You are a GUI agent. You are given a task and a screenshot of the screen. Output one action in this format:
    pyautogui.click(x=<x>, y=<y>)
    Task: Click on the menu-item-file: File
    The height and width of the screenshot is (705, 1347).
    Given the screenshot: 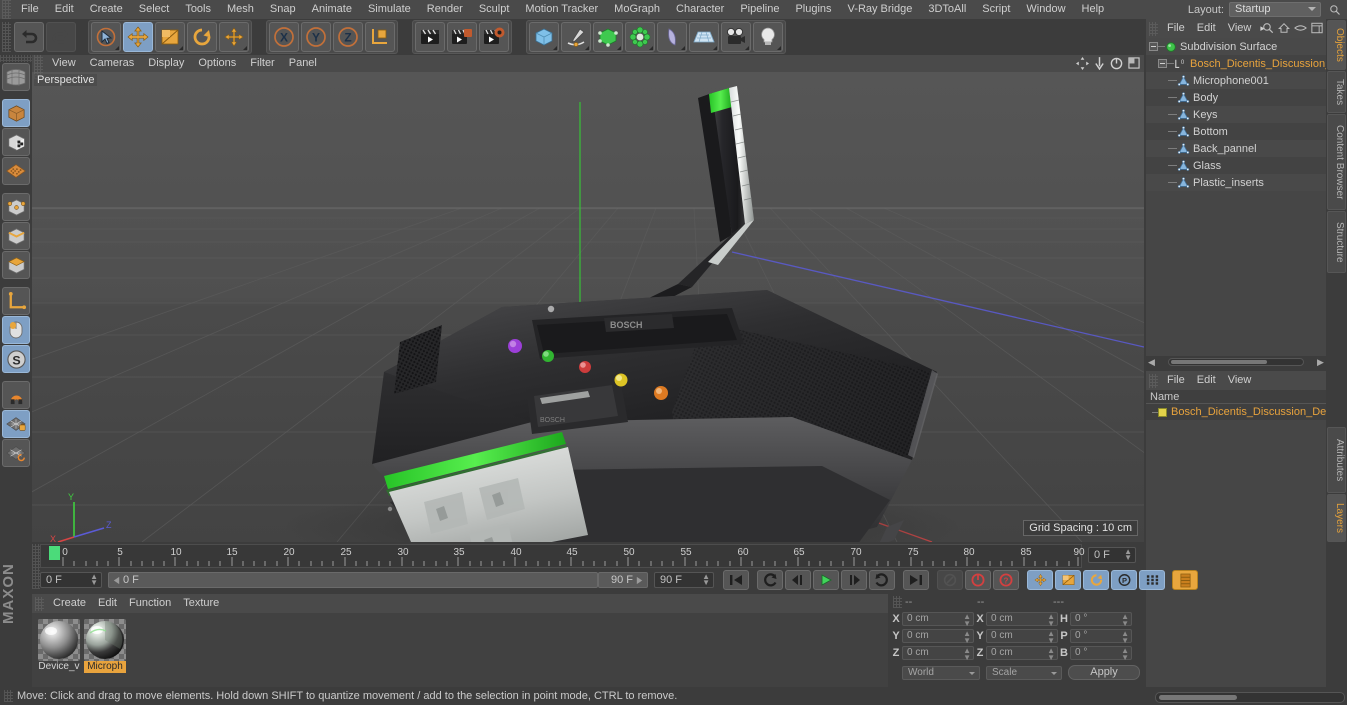 What is the action you would take?
    pyautogui.click(x=30, y=9)
    